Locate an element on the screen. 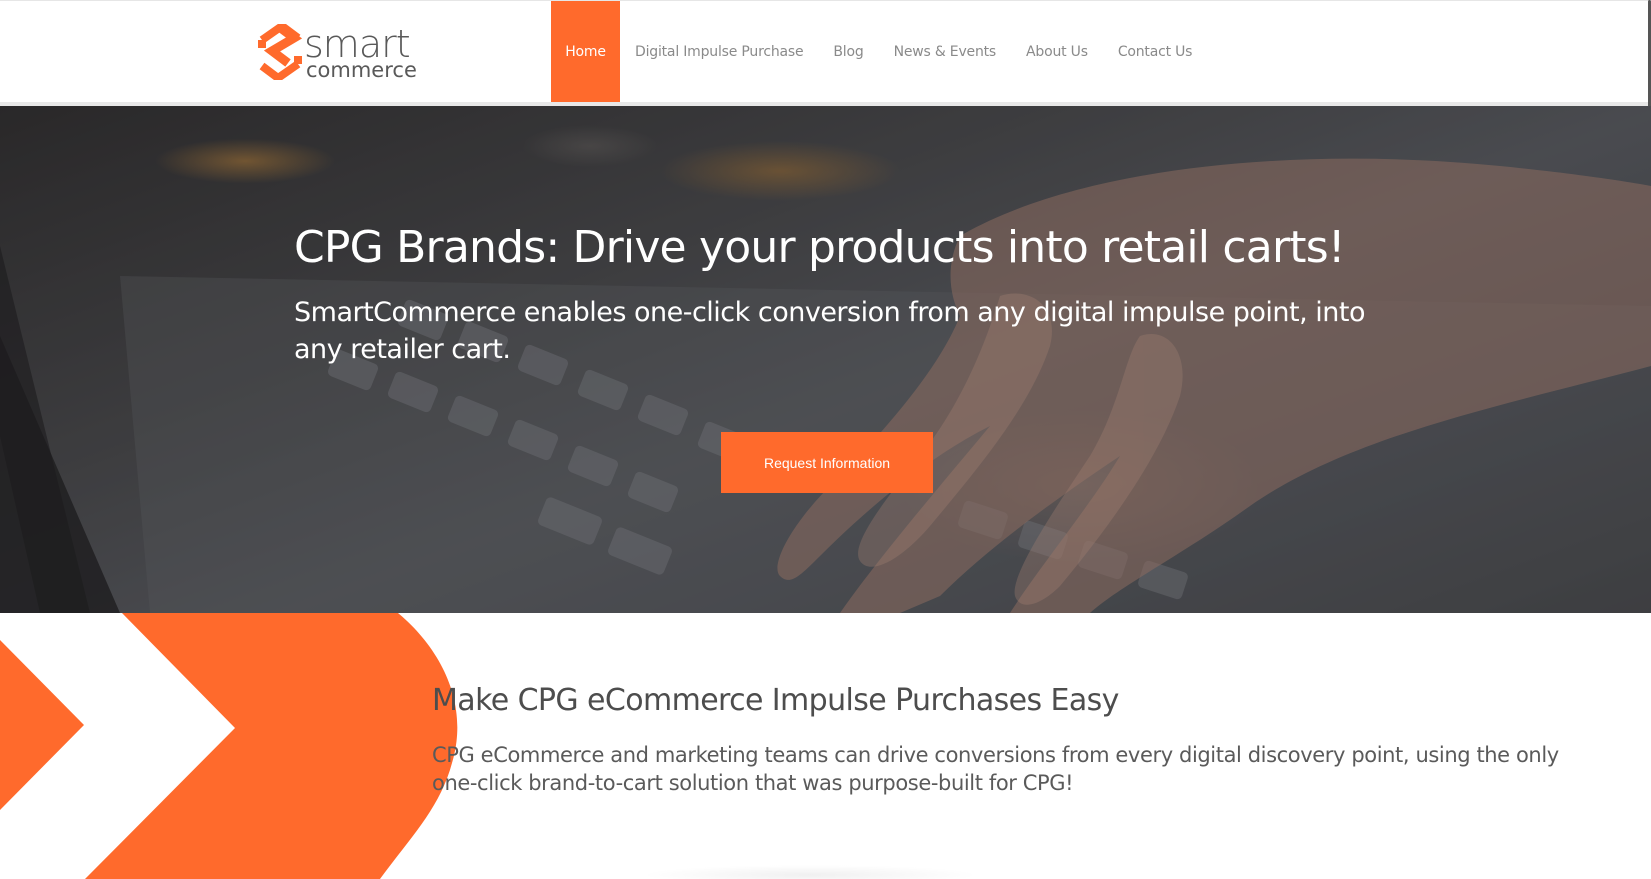  nav-item-contact-us: Contact Us is located at coordinates (1155, 51).